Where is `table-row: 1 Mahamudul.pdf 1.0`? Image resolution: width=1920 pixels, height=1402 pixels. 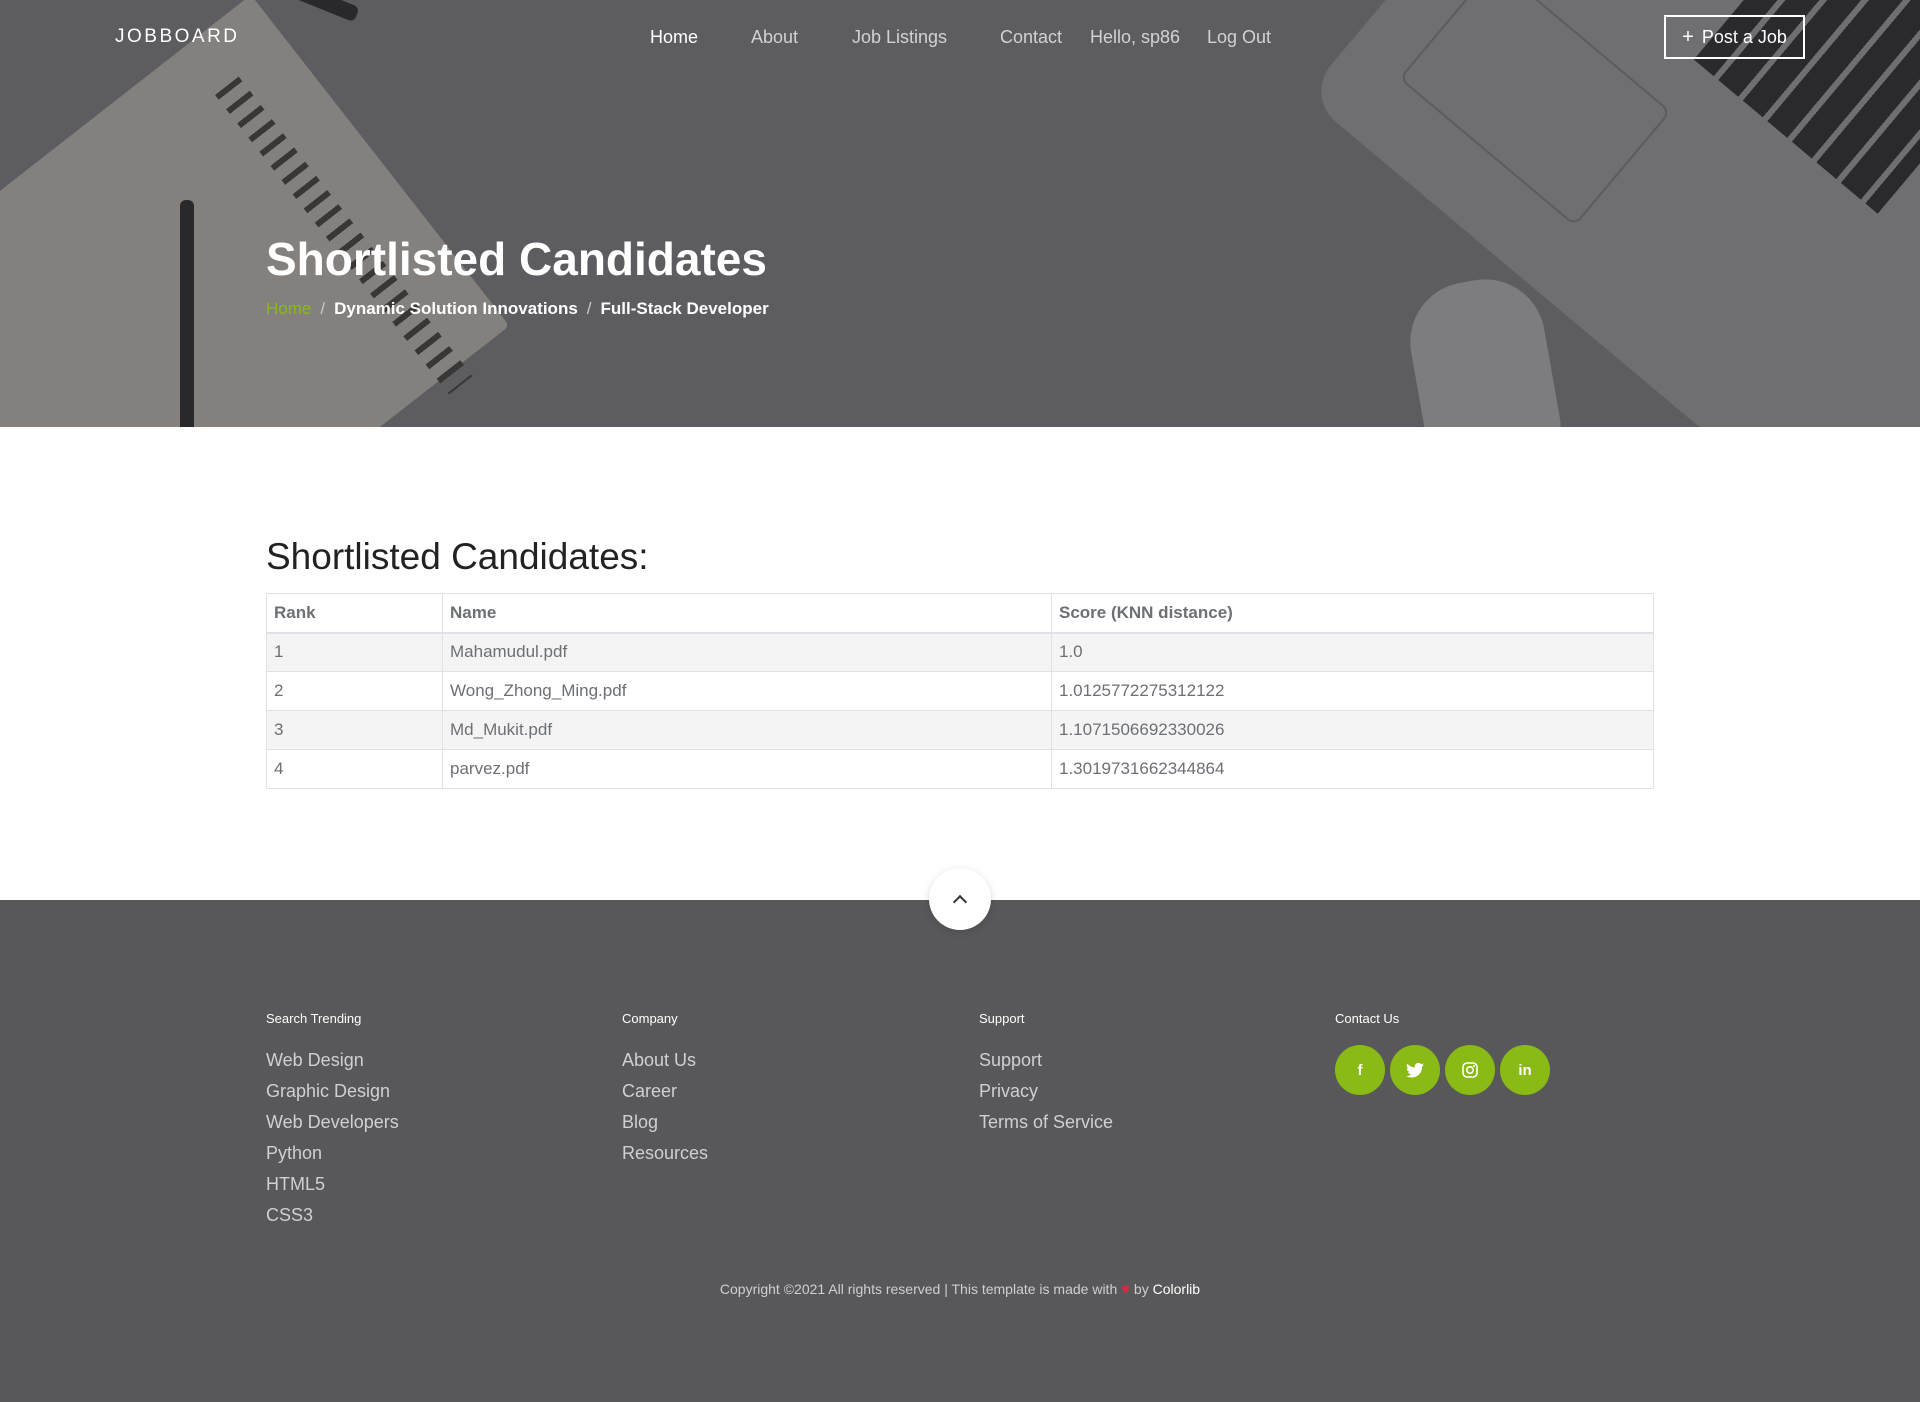 table-row: 1 Mahamudul.pdf 1.0 is located at coordinates (960, 652).